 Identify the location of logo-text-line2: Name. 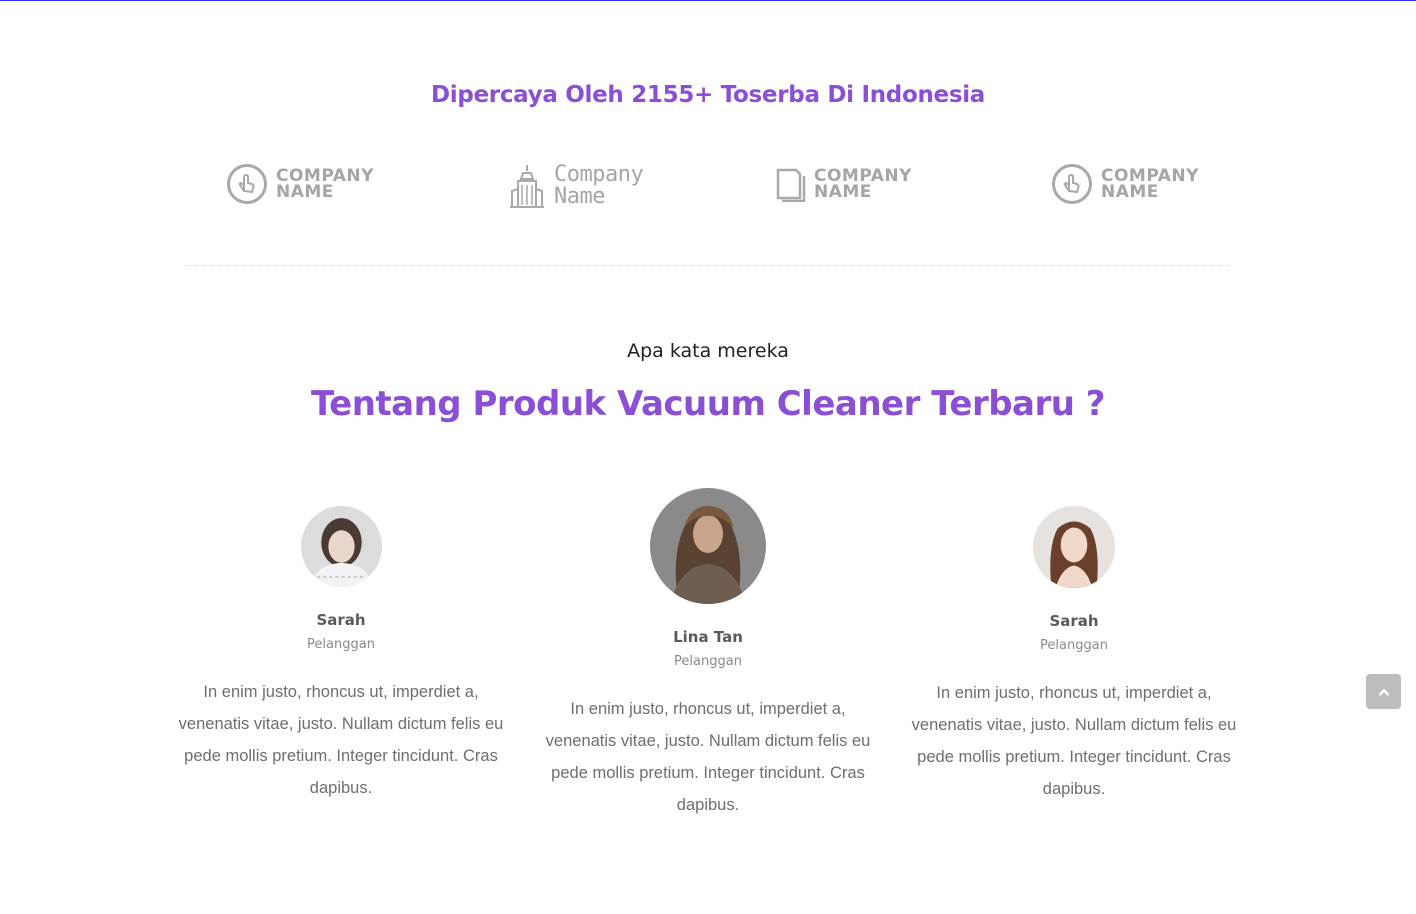
(579, 196).